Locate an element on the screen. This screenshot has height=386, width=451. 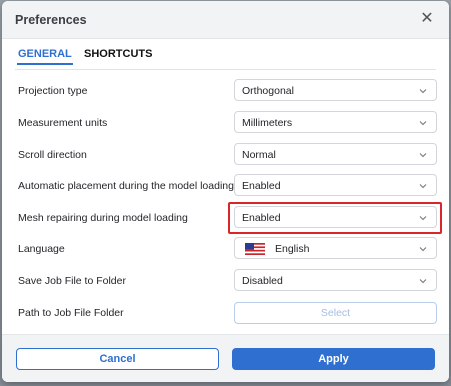
mesh-repairing-label: Mesh repairing during model loading is located at coordinates (103, 218).